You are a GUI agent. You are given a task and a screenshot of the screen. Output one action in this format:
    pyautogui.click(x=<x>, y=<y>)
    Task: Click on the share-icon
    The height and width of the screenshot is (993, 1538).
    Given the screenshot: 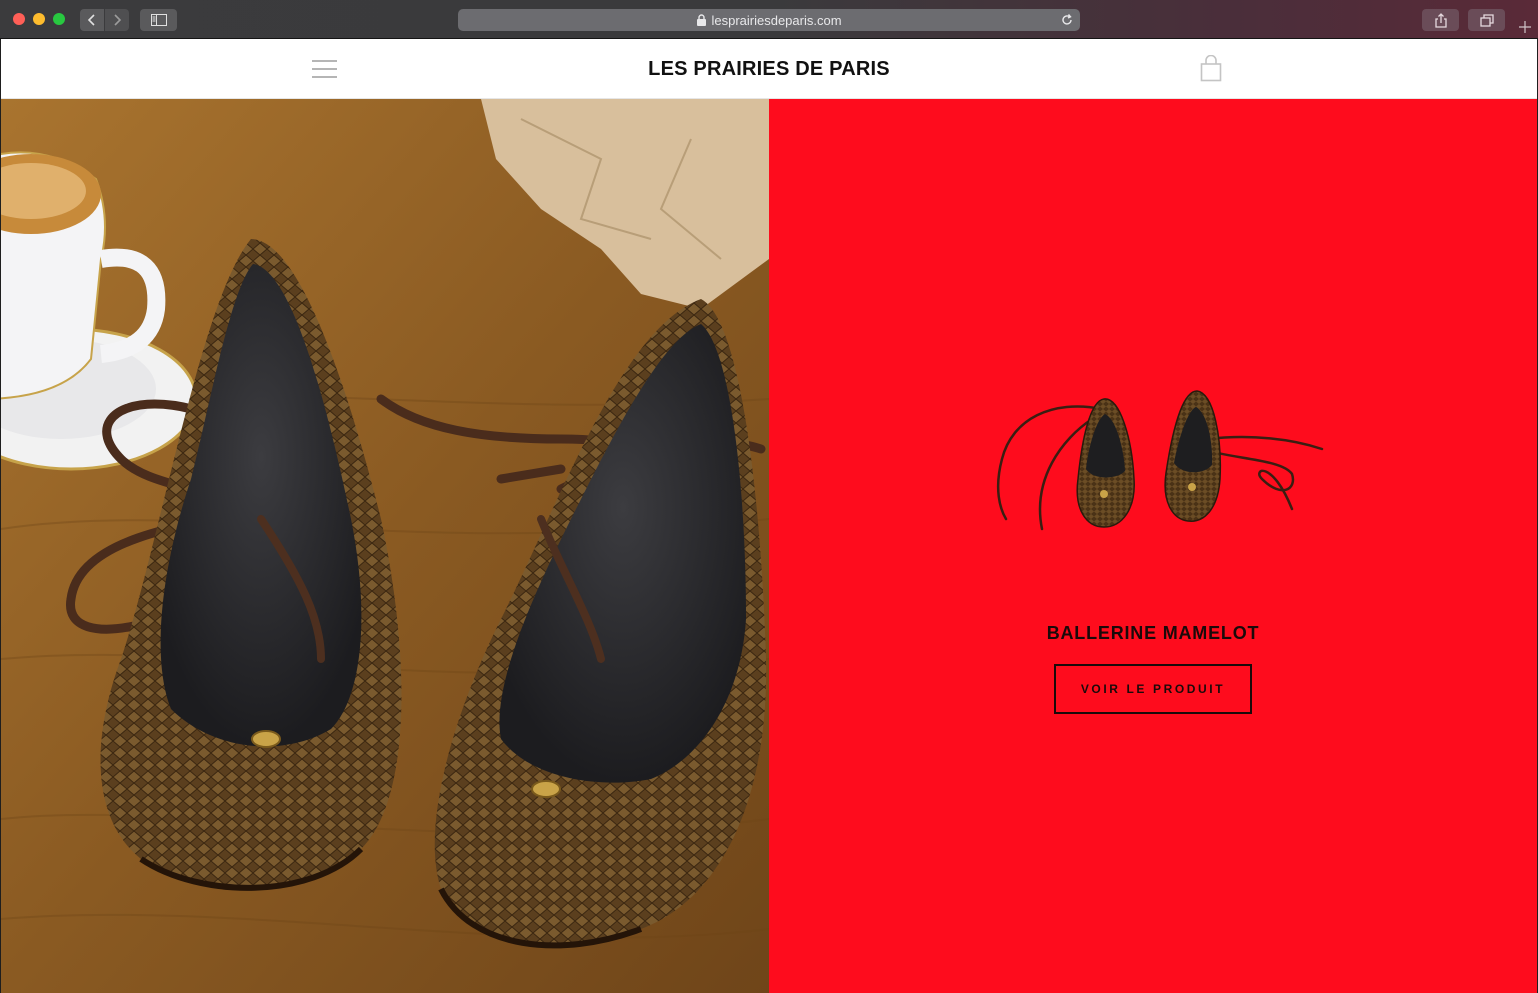 What is the action you would take?
    pyautogui.click(x=1440, y=20)
    